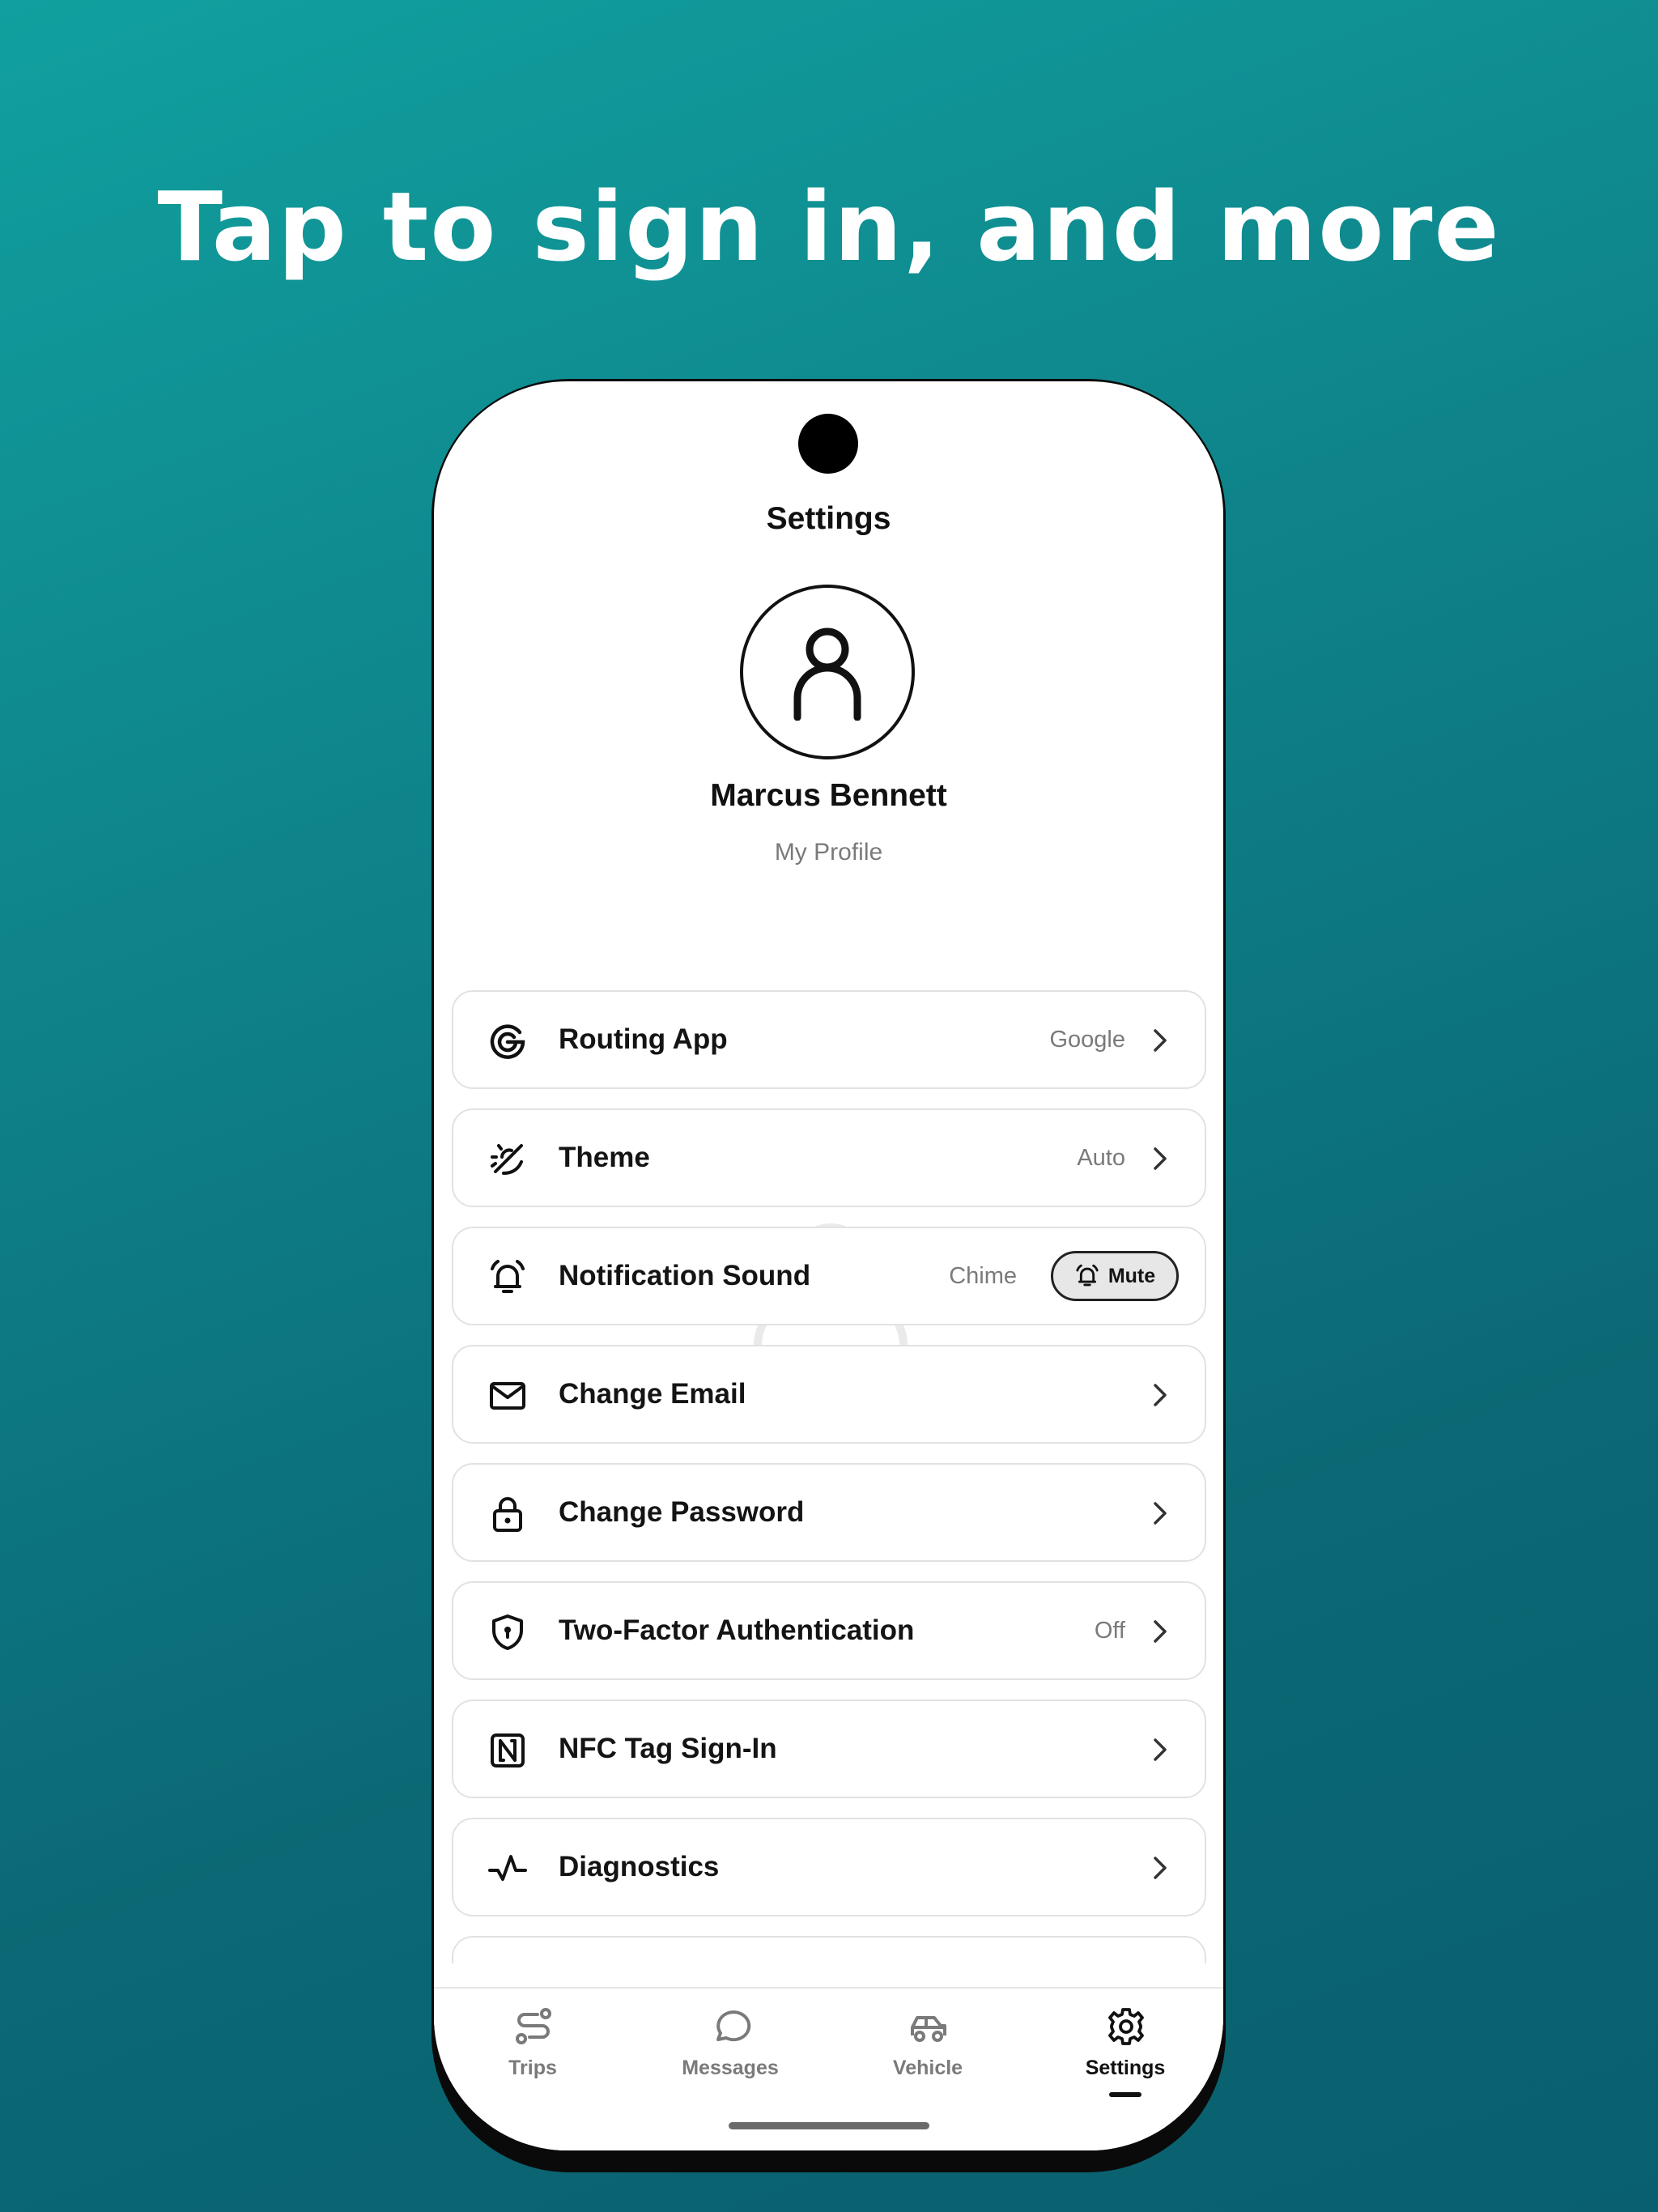 The image size is (1658, 2212). I want to click on lock-icon, so click(507, 1515).